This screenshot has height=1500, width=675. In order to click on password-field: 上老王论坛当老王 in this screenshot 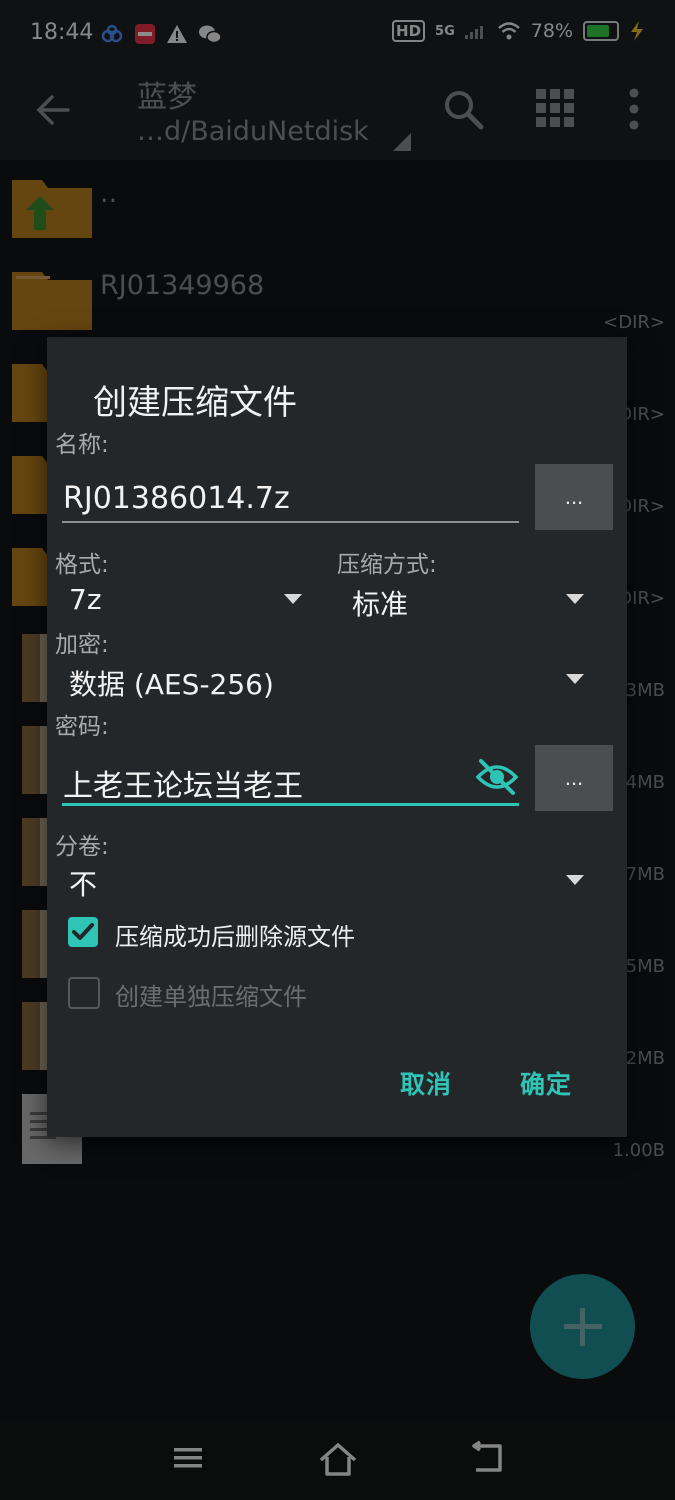, I will do `click(183, 783)`.